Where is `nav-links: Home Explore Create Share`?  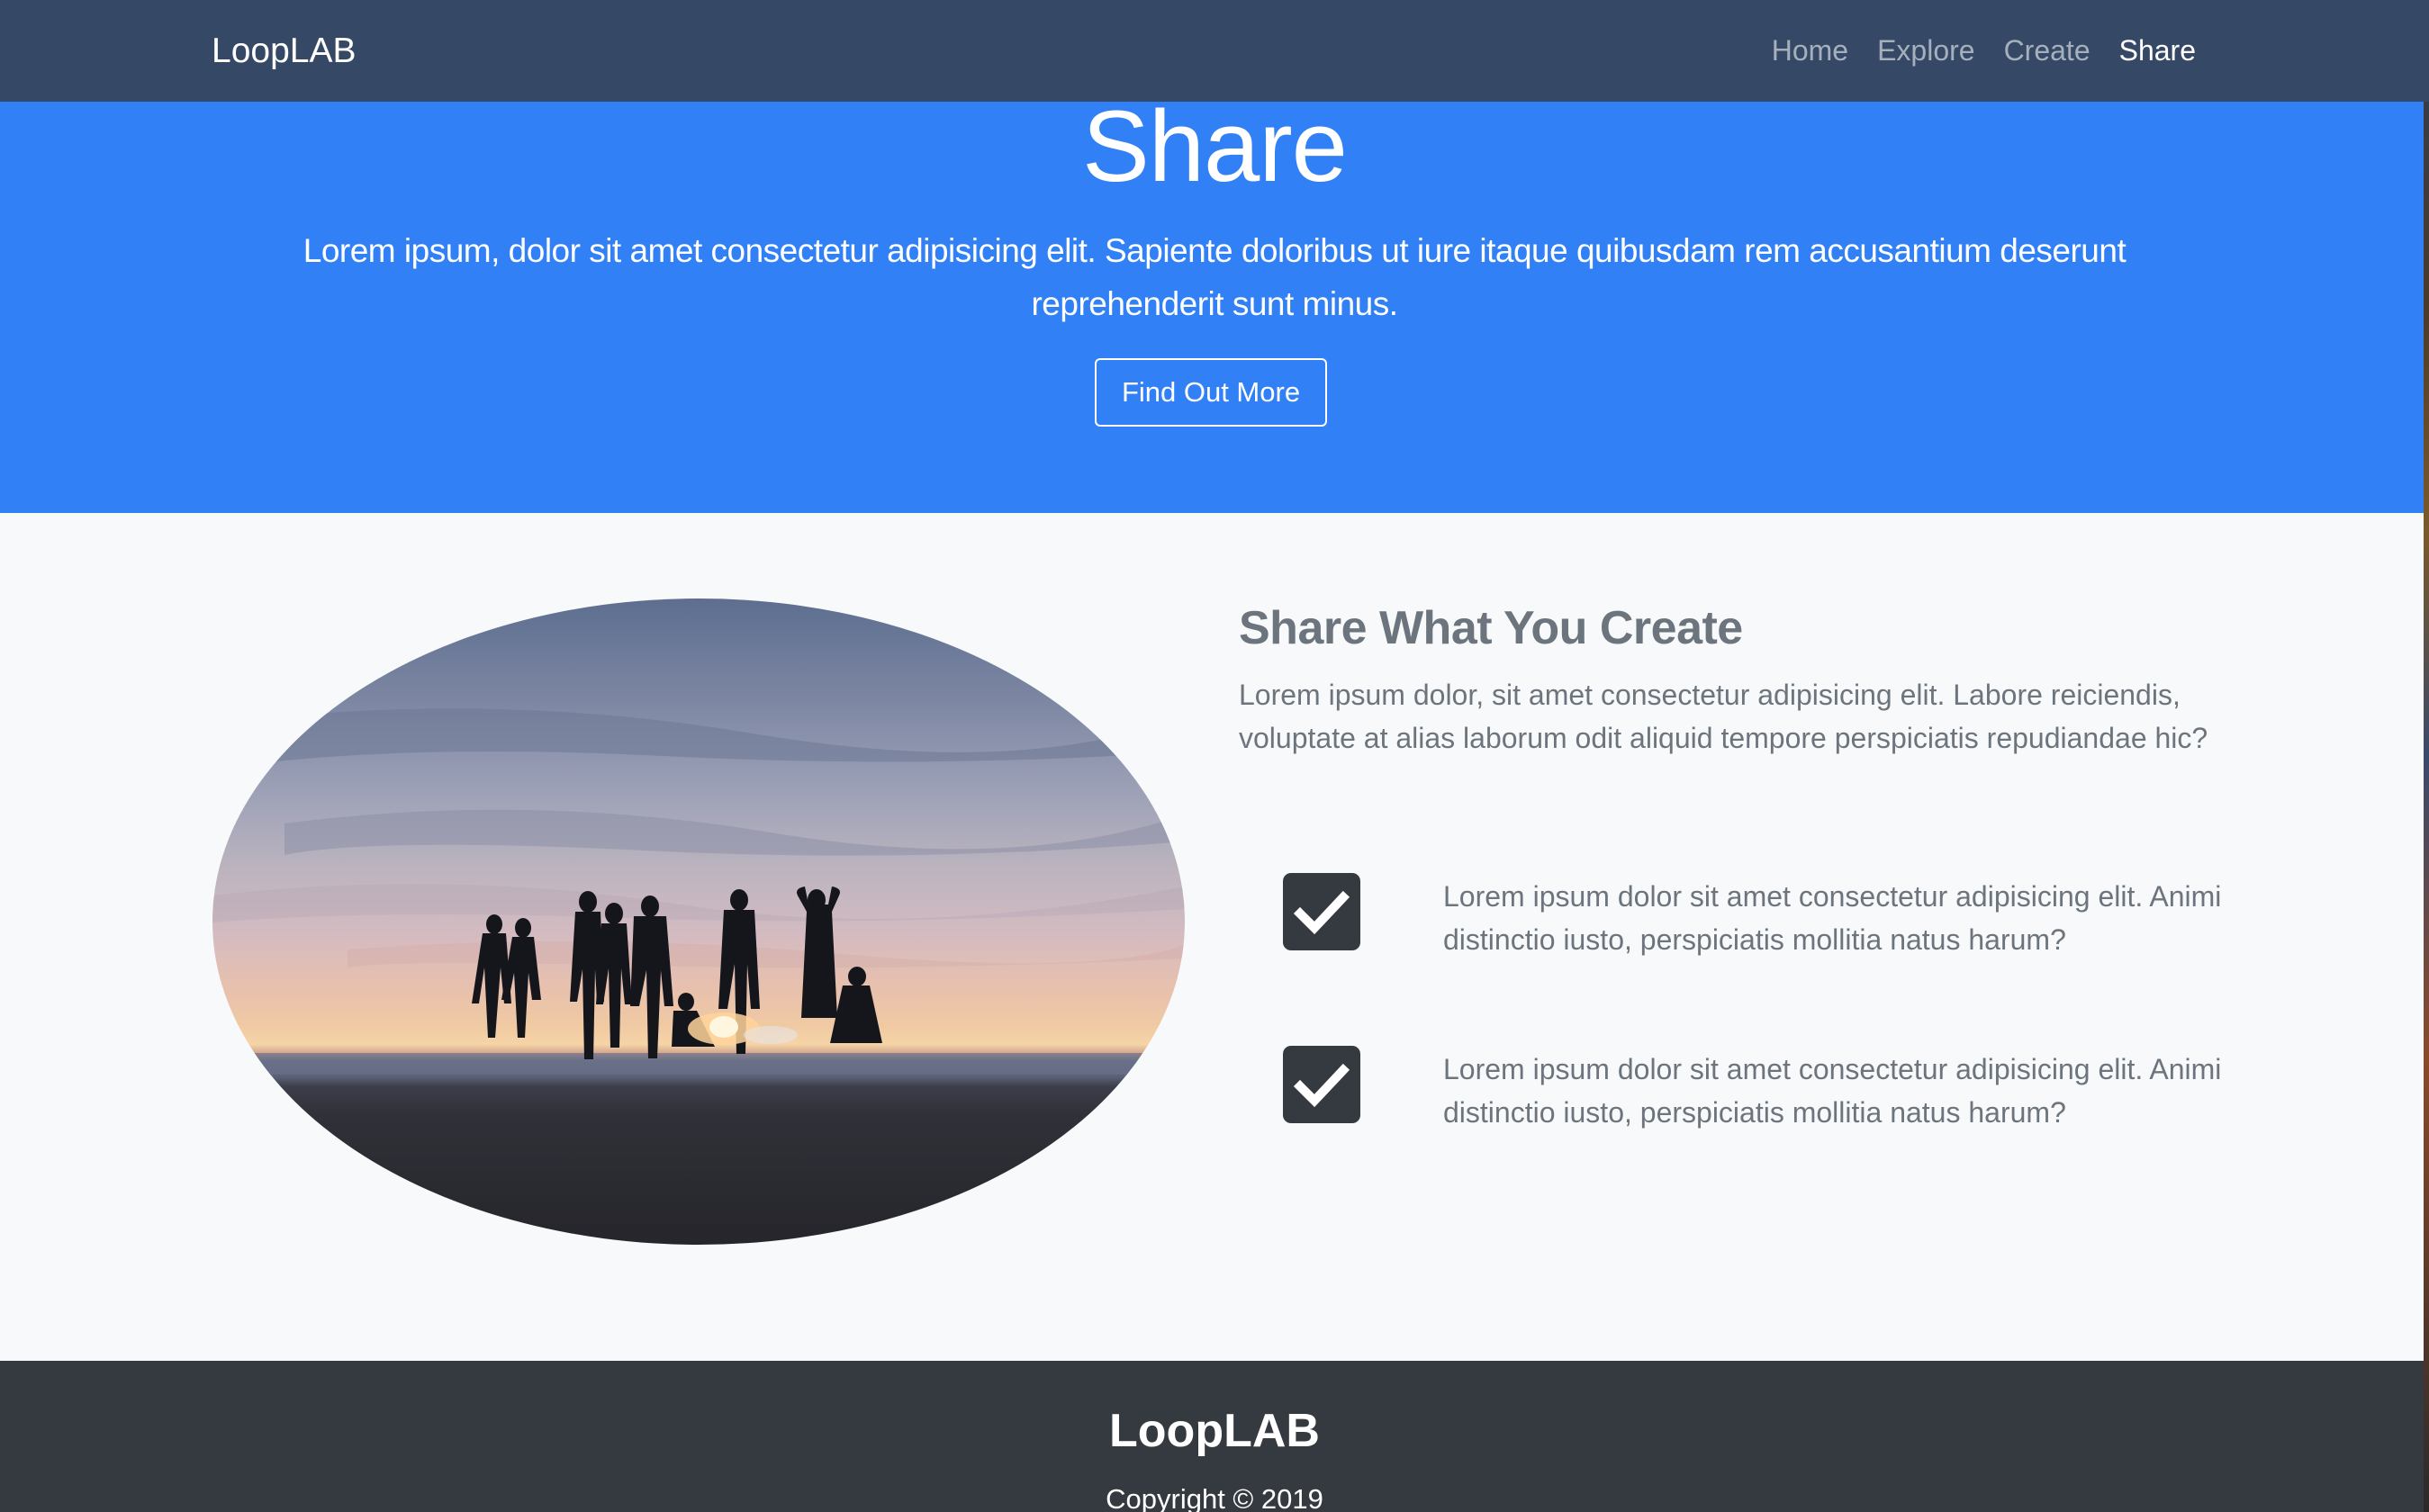
nav-links: Home Explore Create Share is located at coordinates (1969, 51).